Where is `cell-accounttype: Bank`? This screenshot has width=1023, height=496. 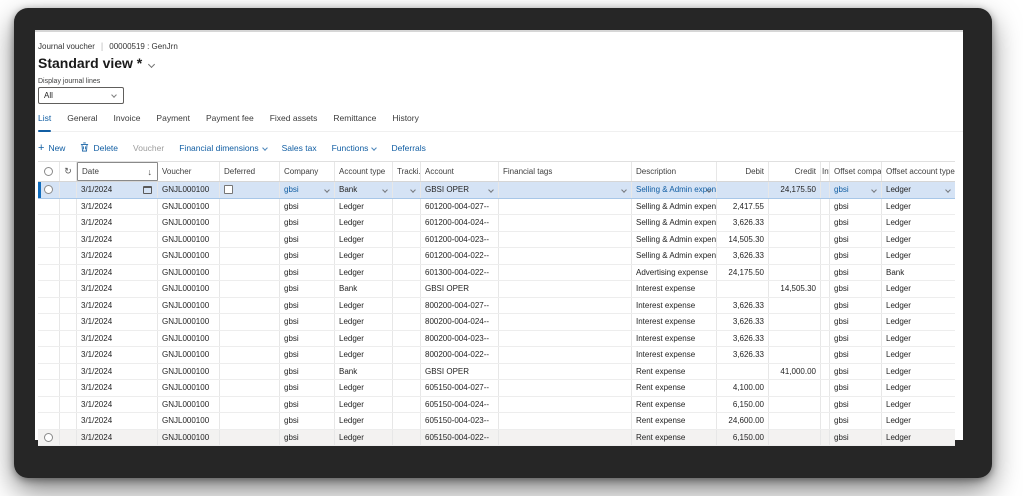
cell-accounttype: Bank is located at coordinates (364, 190).